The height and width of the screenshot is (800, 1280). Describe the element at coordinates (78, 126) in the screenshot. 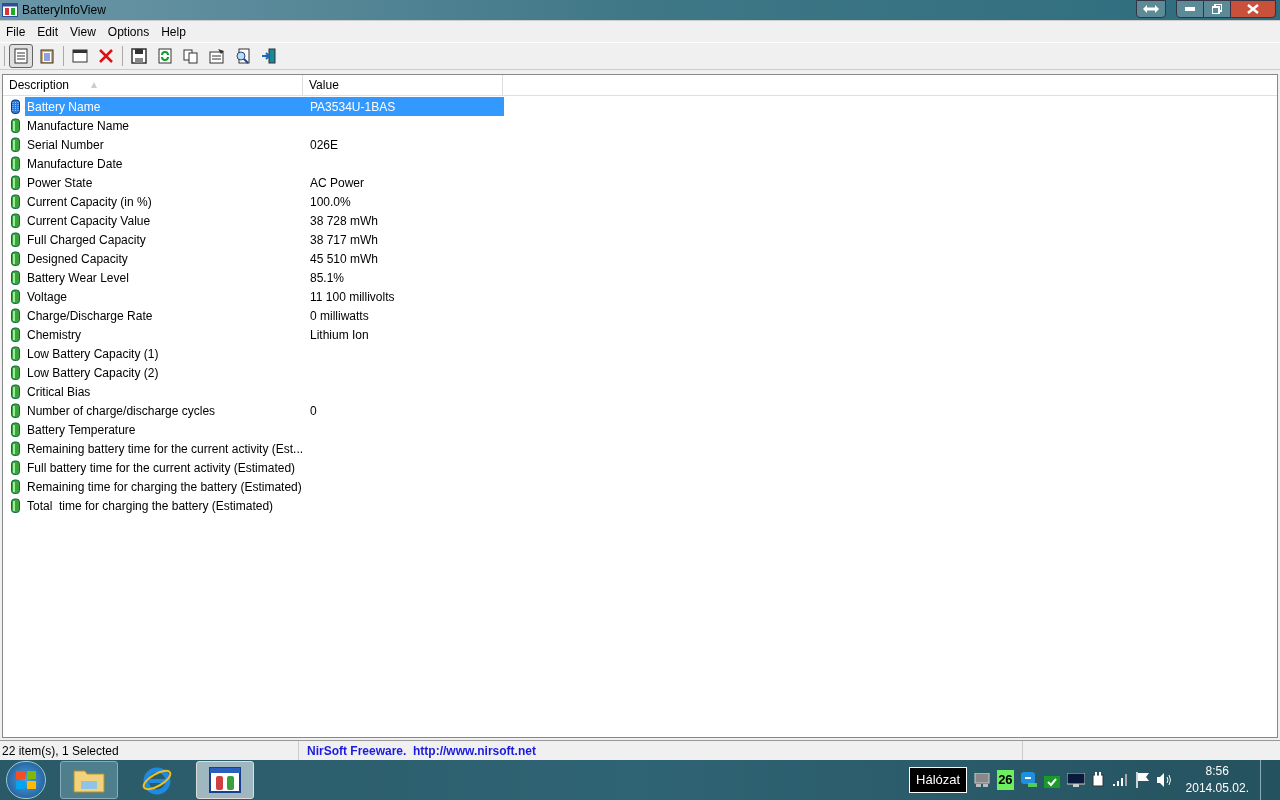

I see `description-cell-text: Manufacture Name` at that location.